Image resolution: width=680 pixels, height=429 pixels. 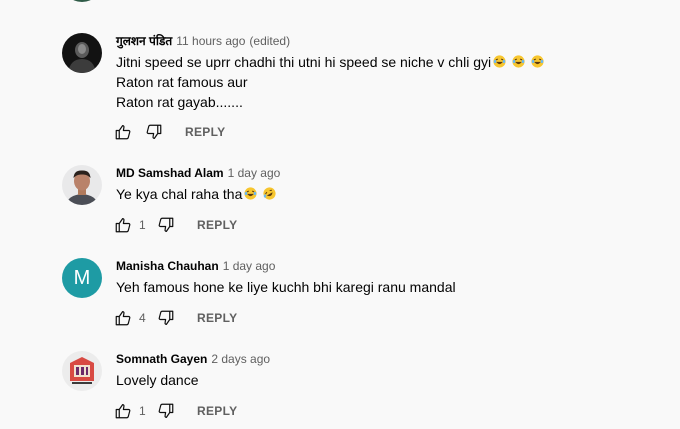 I want to click on comment-timestamp: 2 days ago, so click(x=240, y=359).